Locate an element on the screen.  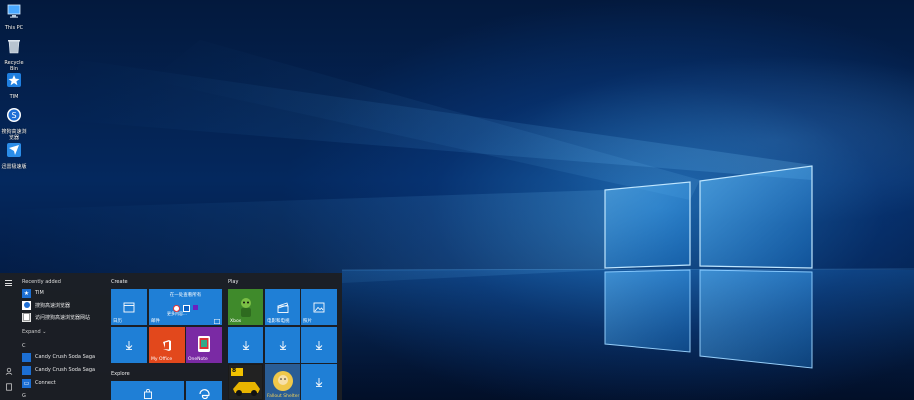
desktop-icon-tim: TIM is located at coordinates (14, 86).